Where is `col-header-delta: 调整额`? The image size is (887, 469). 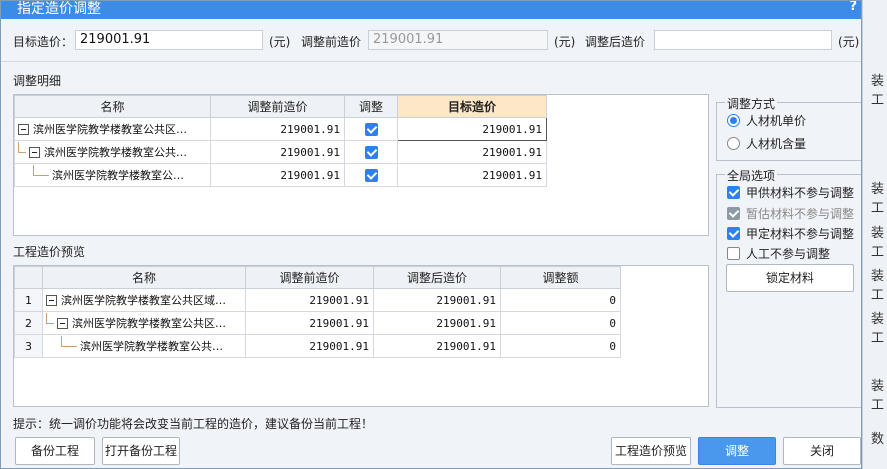
col-header-delta: 调整额 is located at coordinates (560, 277).